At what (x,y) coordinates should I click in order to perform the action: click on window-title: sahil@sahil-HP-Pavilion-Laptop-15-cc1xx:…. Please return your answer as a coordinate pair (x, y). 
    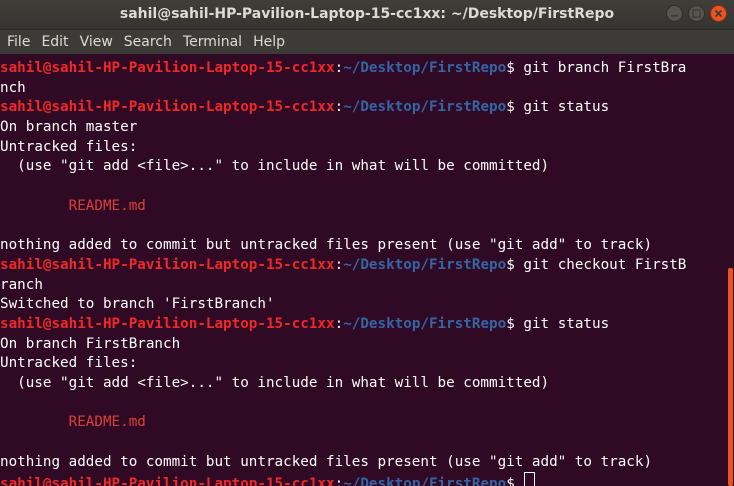
    Looking at the image, I should click on (367, 14).